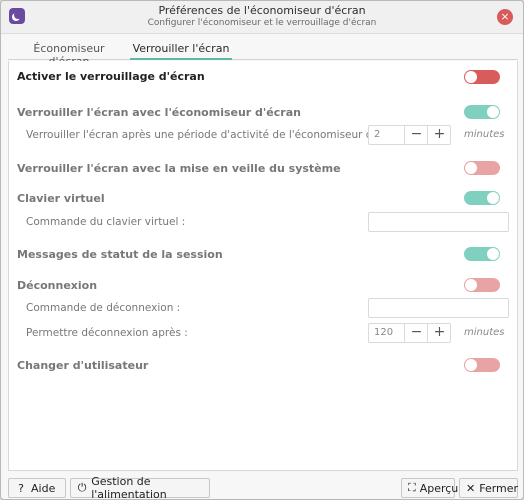 The width and height of the screenshot is (524, 500). Describe the element at coordinates (262, 10) in the screenshot. I see `window-title: Préférences de l'économiseur d'écran` at that location.